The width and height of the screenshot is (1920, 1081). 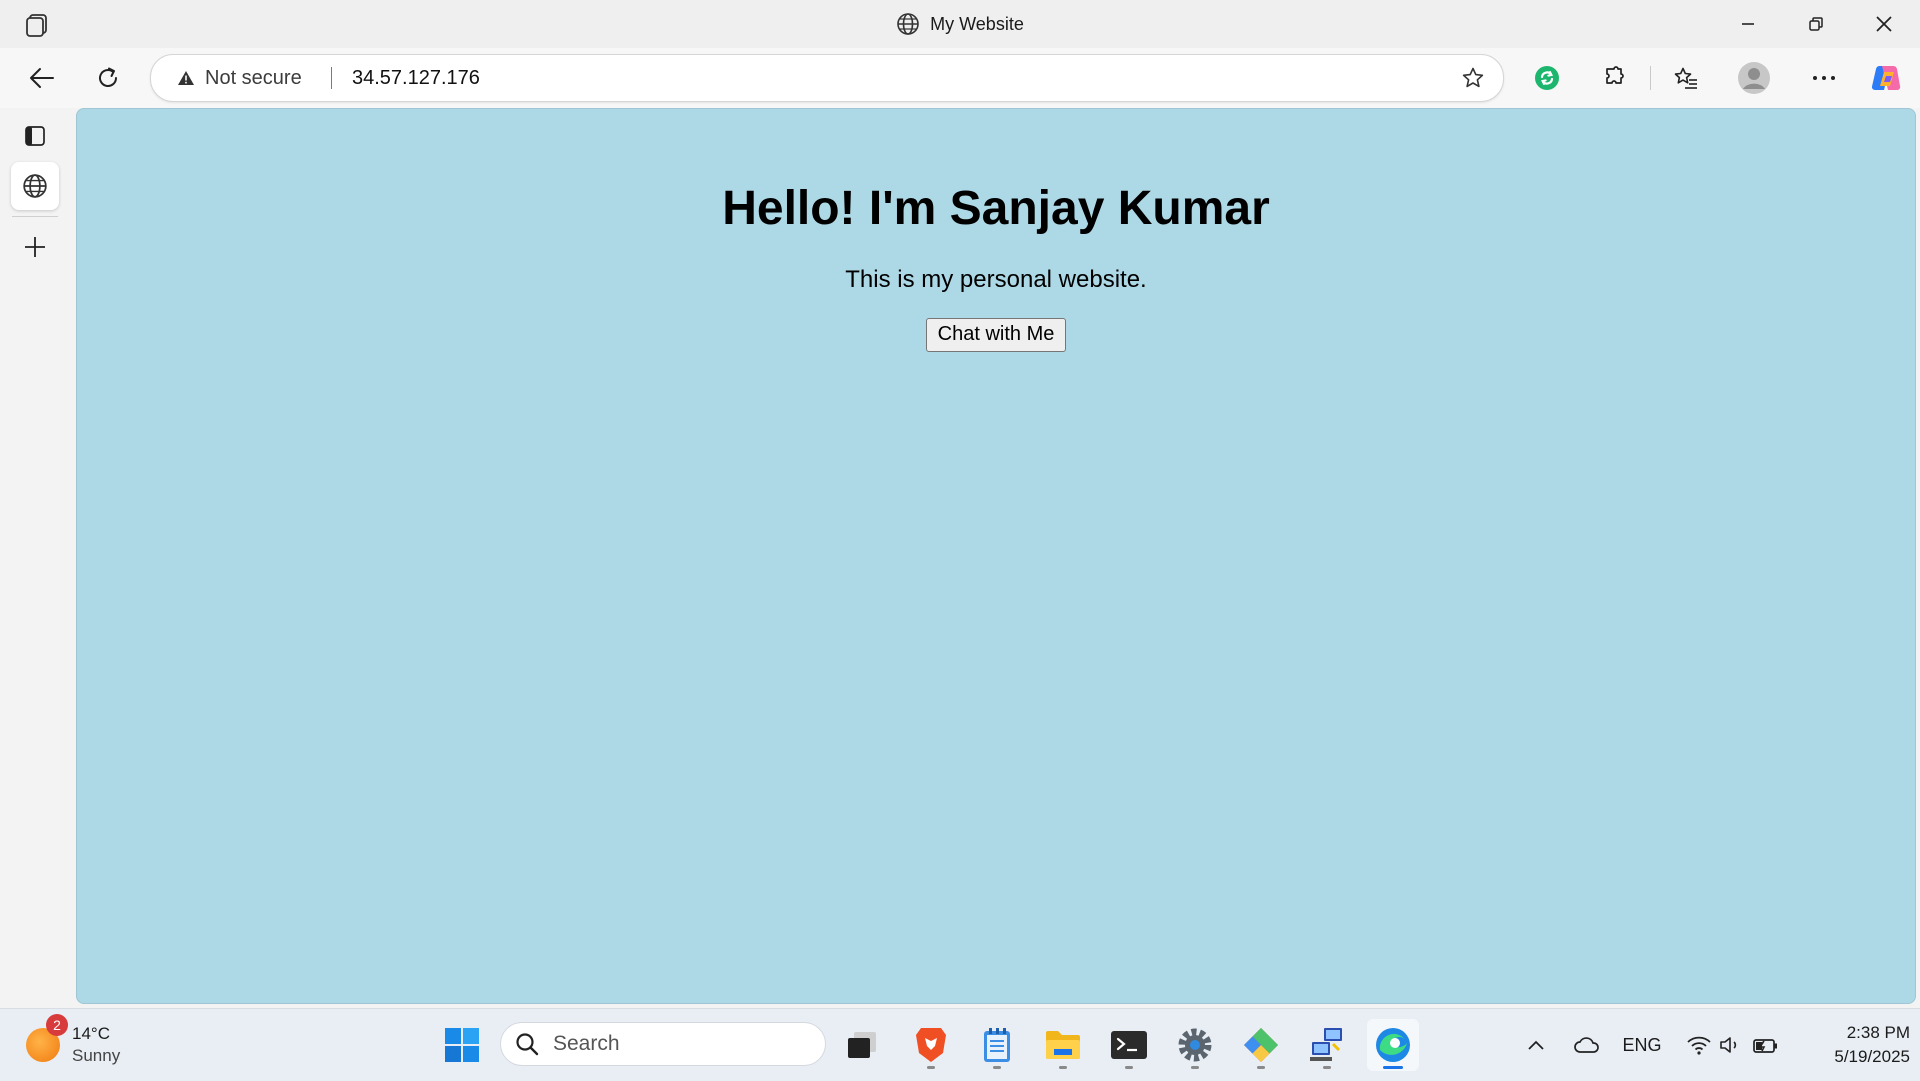 I want to click on profile-button, so click(x=1754, y=78).